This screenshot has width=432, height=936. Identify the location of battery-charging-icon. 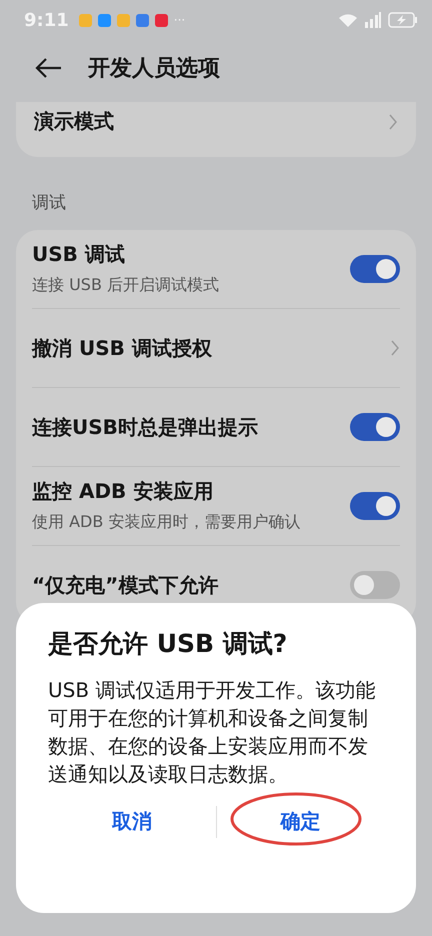
(403, 20).